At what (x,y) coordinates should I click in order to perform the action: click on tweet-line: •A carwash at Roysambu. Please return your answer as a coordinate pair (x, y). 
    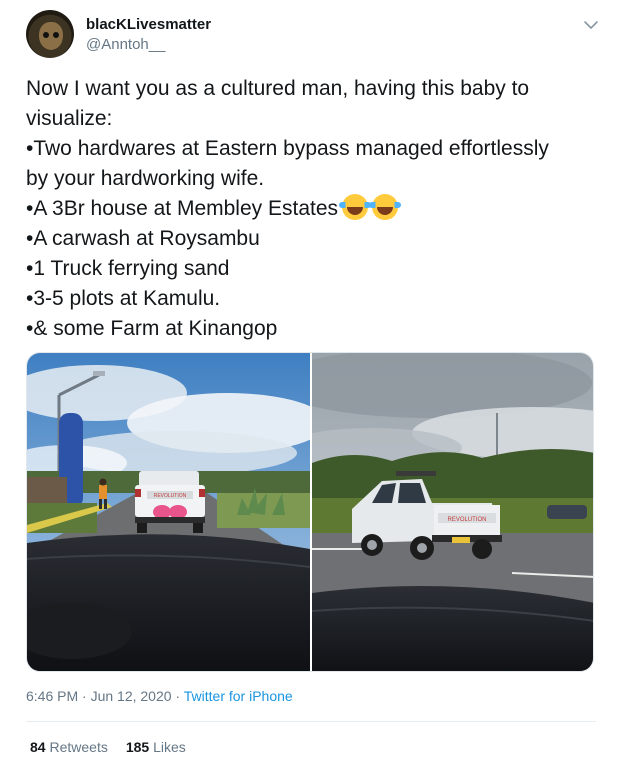
    Looking at the image, I should click on (143, 238).